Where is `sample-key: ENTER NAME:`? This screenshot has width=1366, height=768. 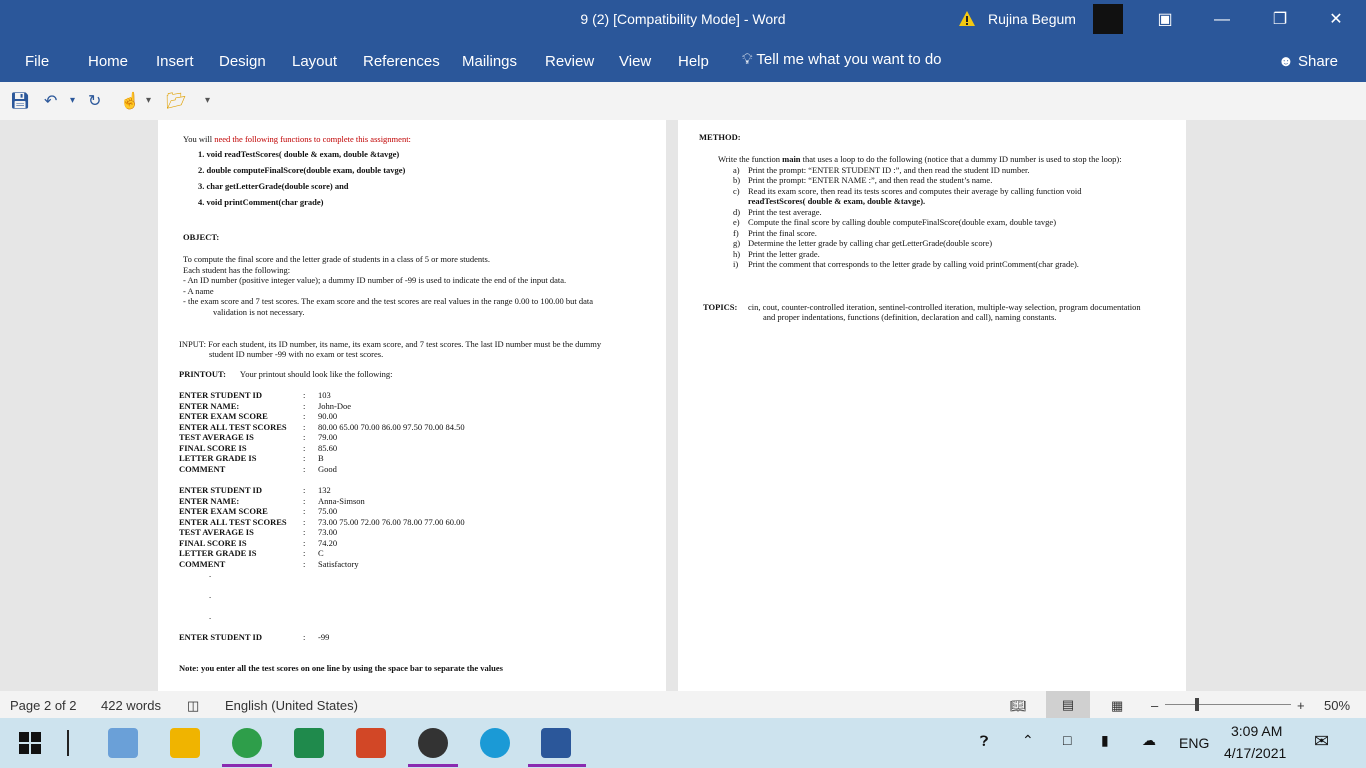
sample-key: ENTER NAME: is located at coordinates (209, 406).